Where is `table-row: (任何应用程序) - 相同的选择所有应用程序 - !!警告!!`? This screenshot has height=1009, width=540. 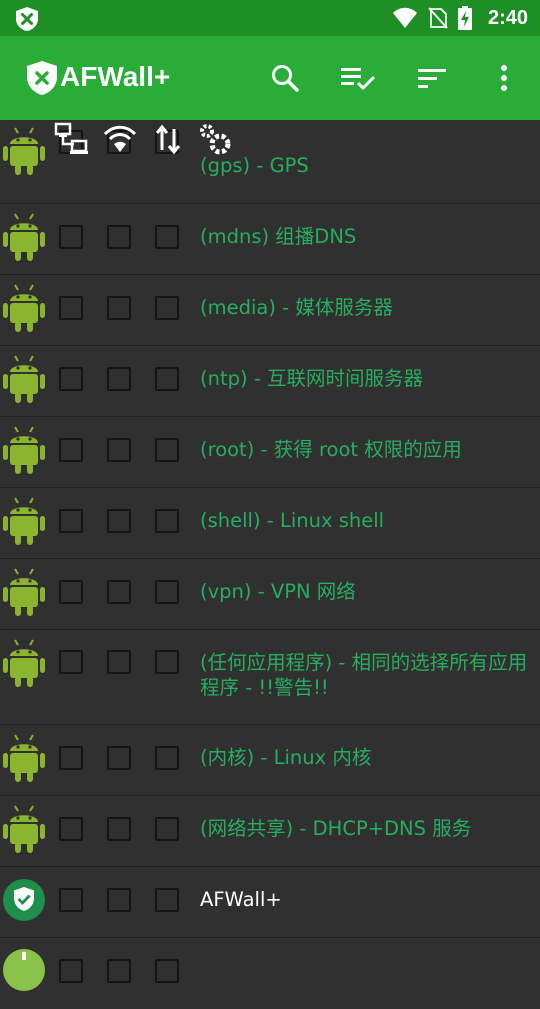 table-row: (任何应用程序) - 相同的选择所有应用程序 - !!警告!! is located at coordinates (270, 677).